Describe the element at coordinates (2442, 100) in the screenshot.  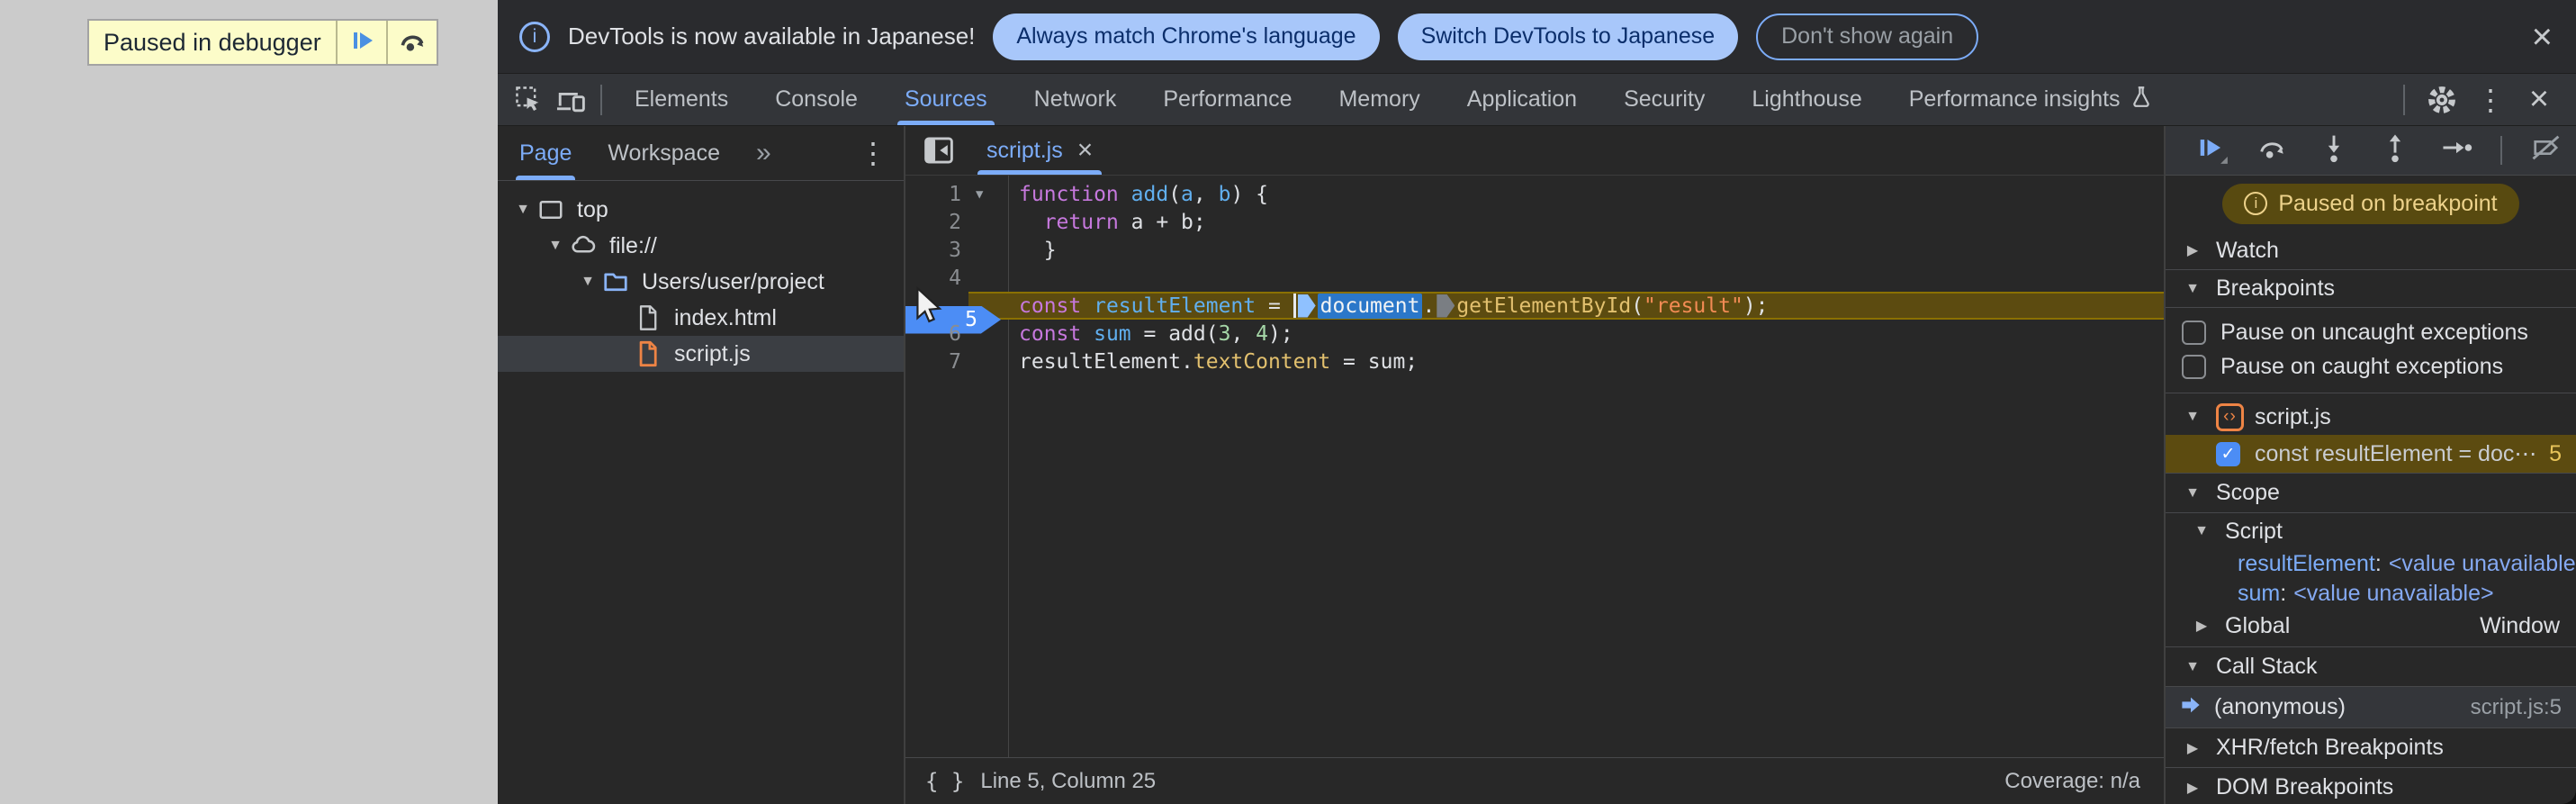
I see `settings-gear-icon` at that location.